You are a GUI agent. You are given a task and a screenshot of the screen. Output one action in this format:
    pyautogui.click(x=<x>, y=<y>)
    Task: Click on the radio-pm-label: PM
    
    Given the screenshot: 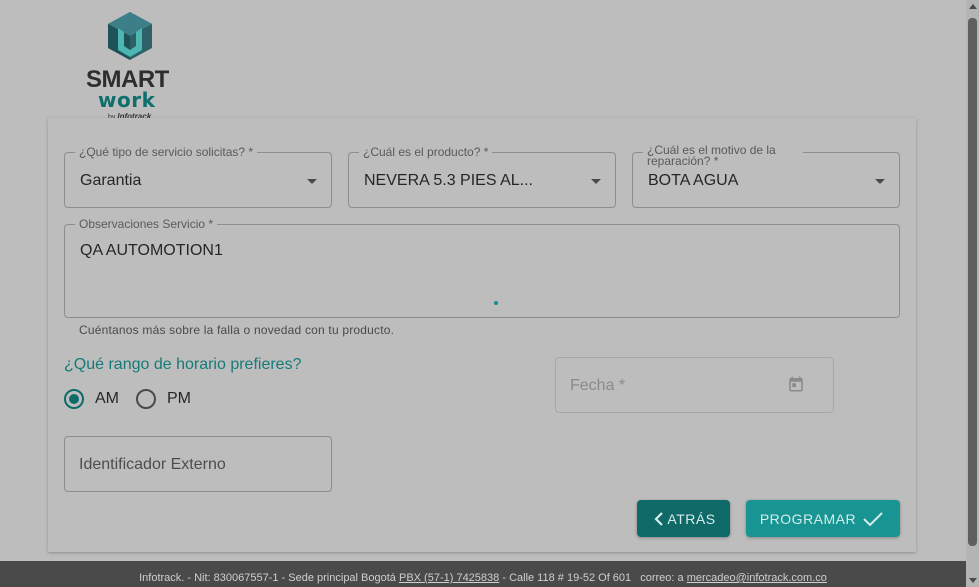 What is the action you would take?
    pyautogui.click(x=179, y=399)
    